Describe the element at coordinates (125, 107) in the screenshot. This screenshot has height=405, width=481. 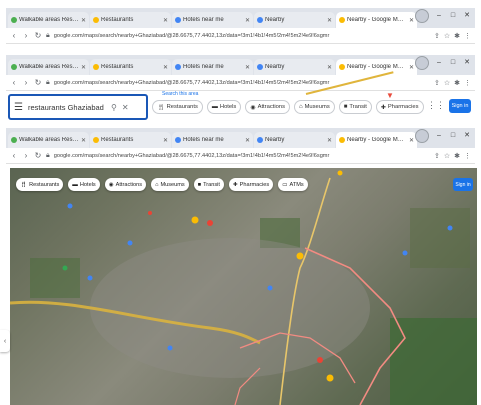
I see `clear-icon: ✕` at that location.